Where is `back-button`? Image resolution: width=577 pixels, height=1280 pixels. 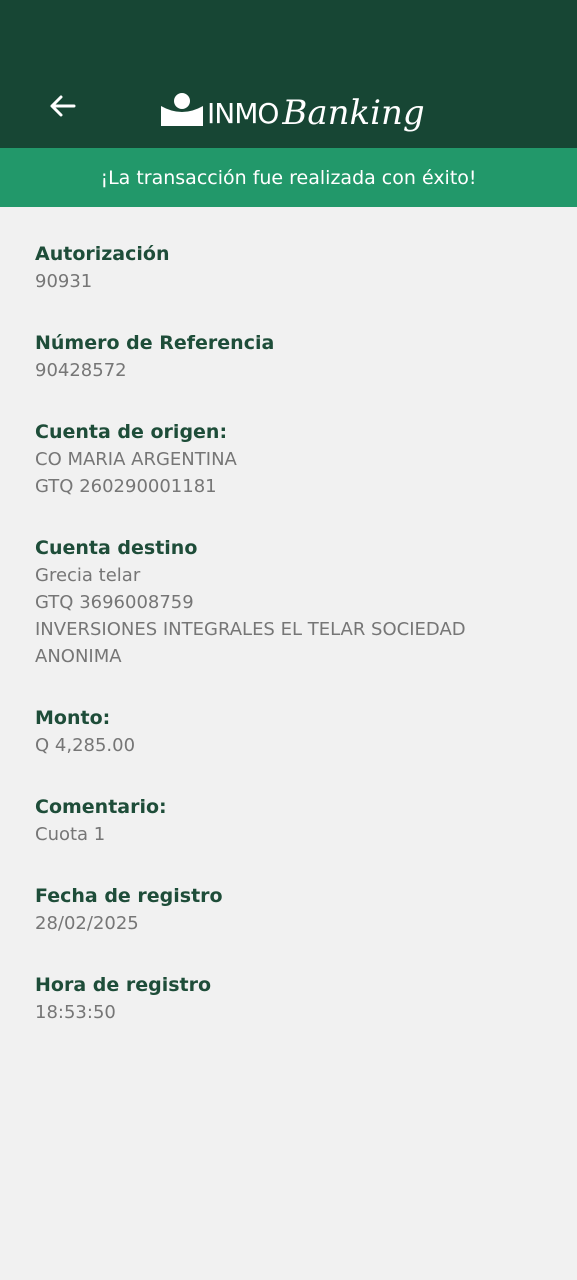 back-button is located at coordinates (62, 106).